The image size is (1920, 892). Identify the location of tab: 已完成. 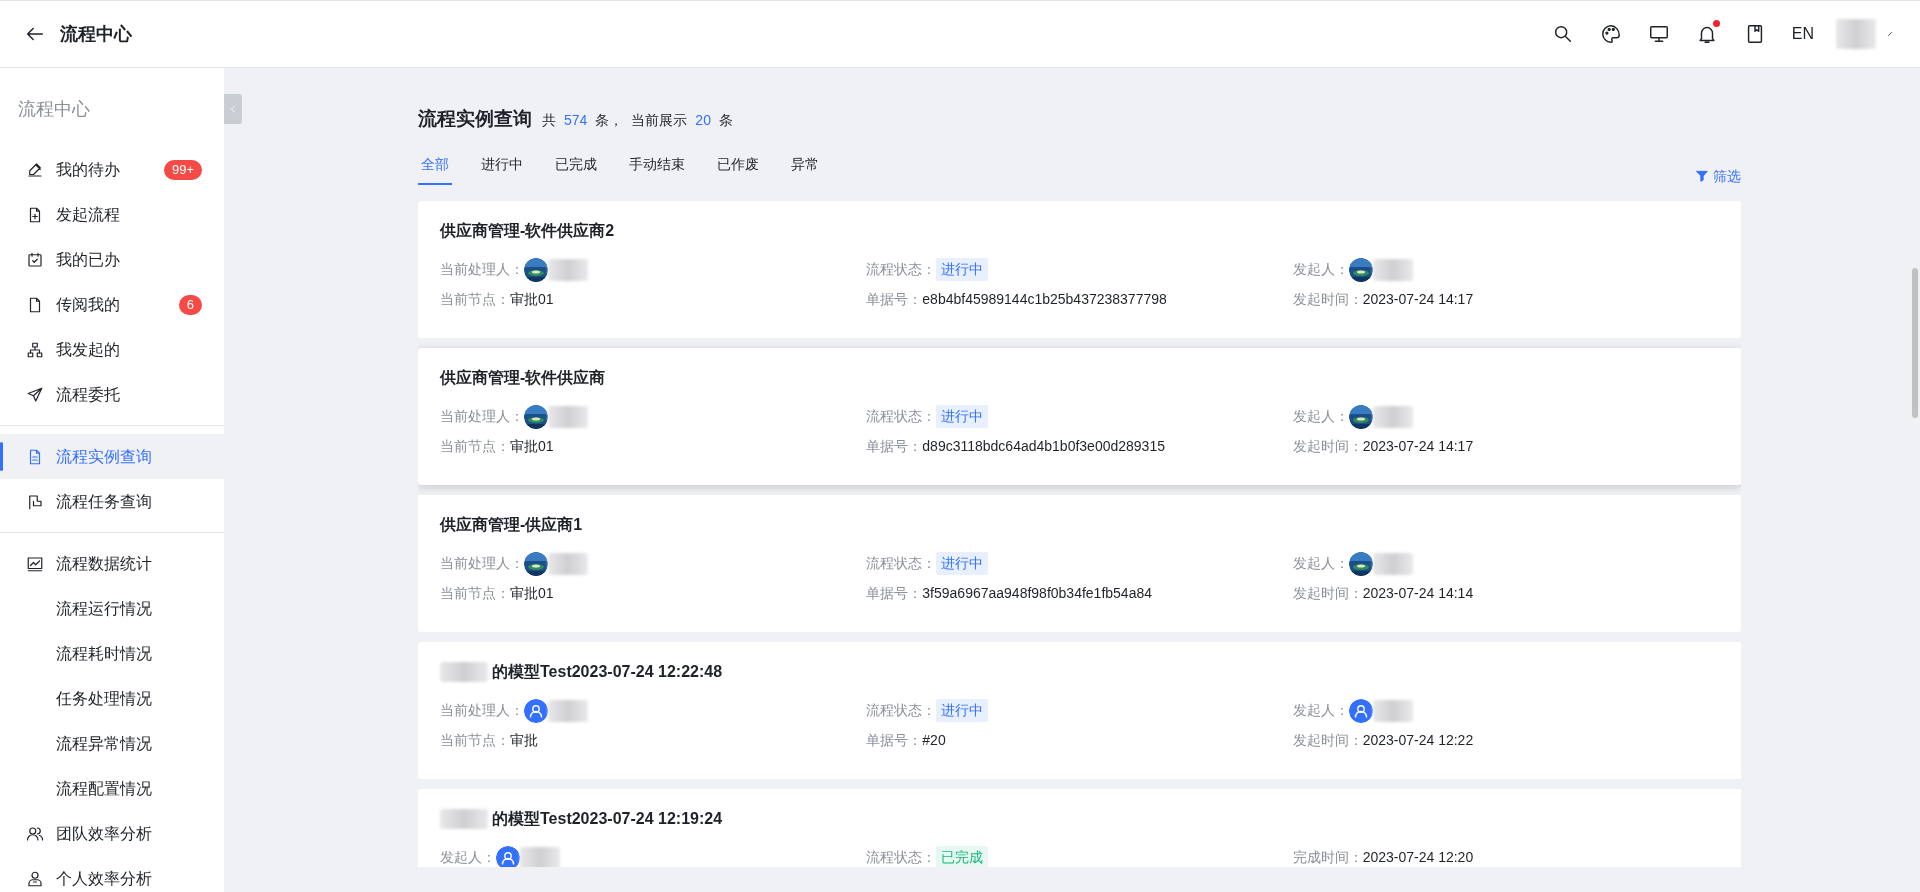
(576, 167).